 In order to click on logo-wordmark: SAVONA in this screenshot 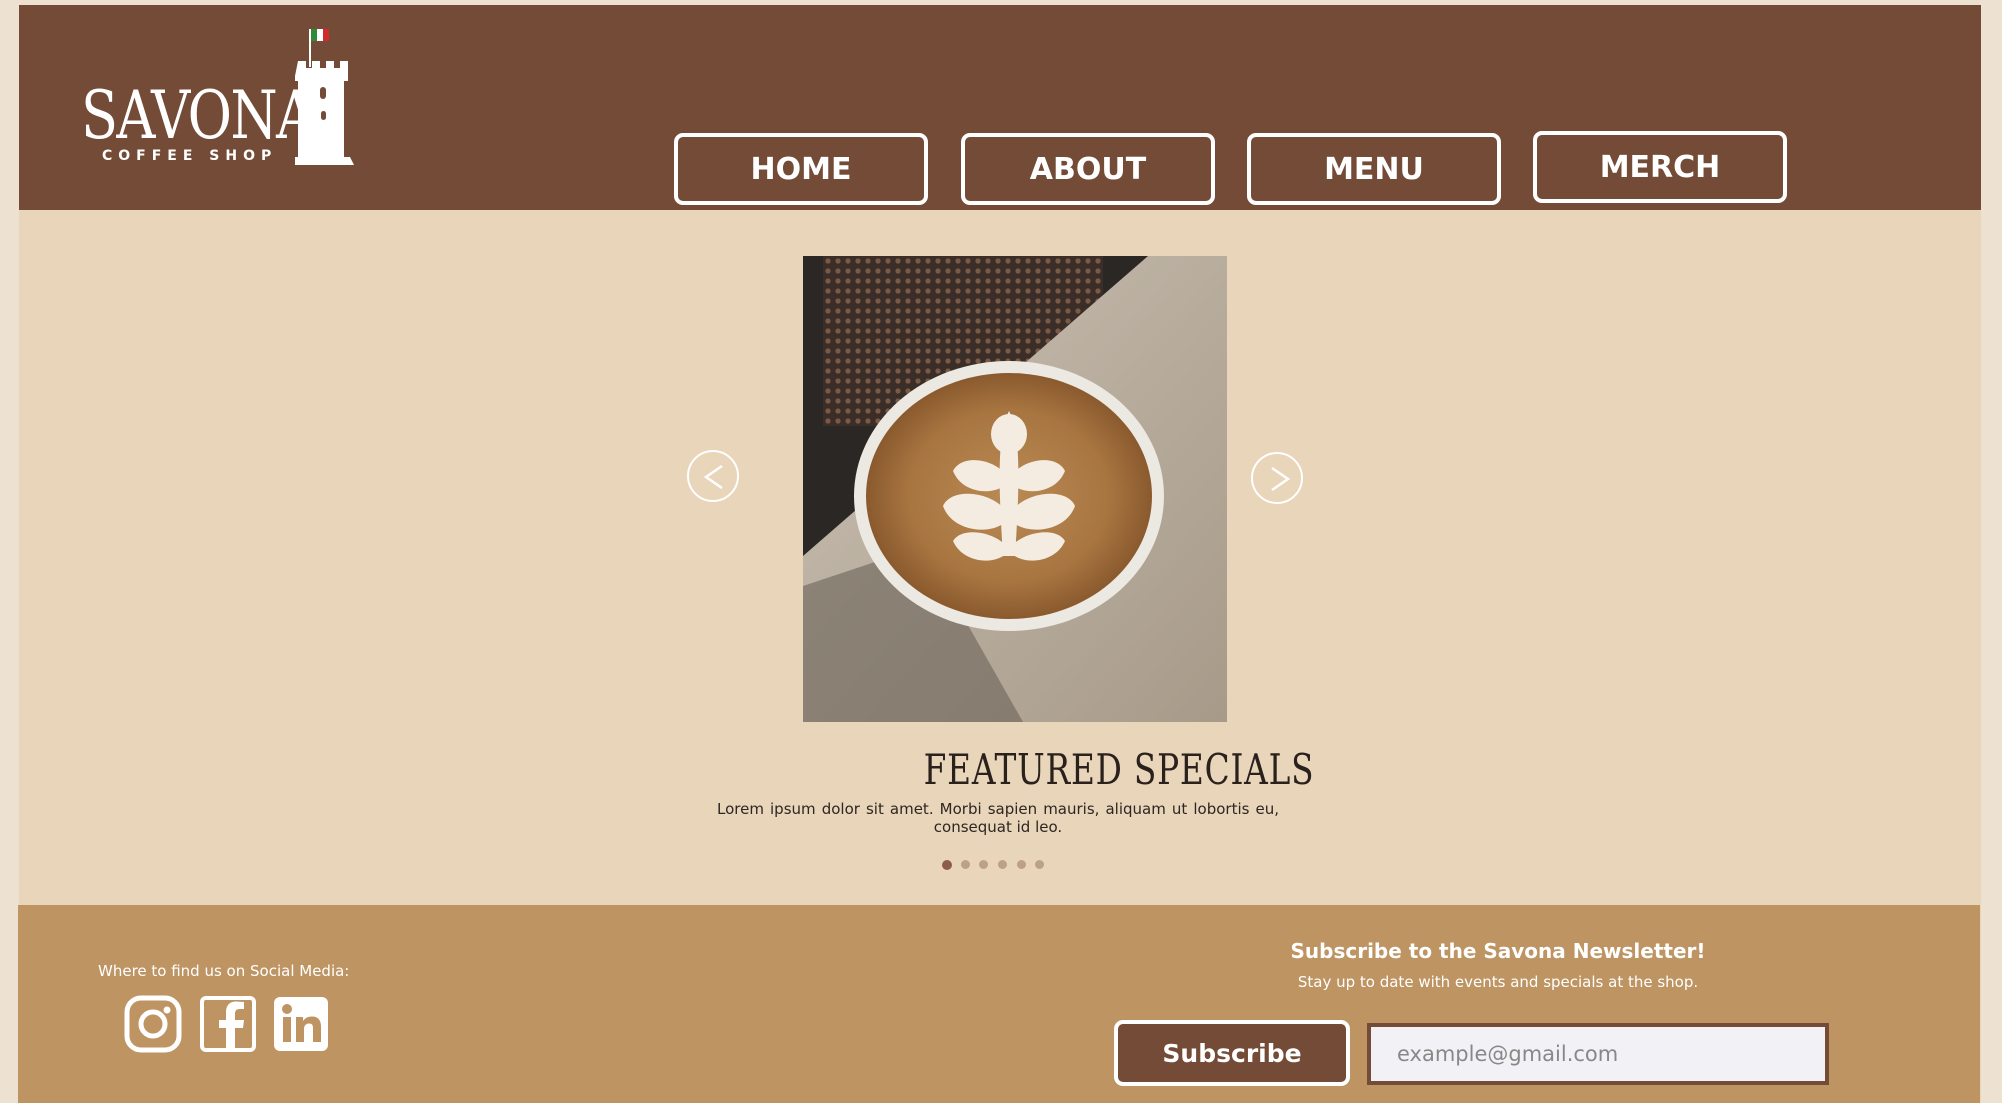, I will do `click(198, 115)`.